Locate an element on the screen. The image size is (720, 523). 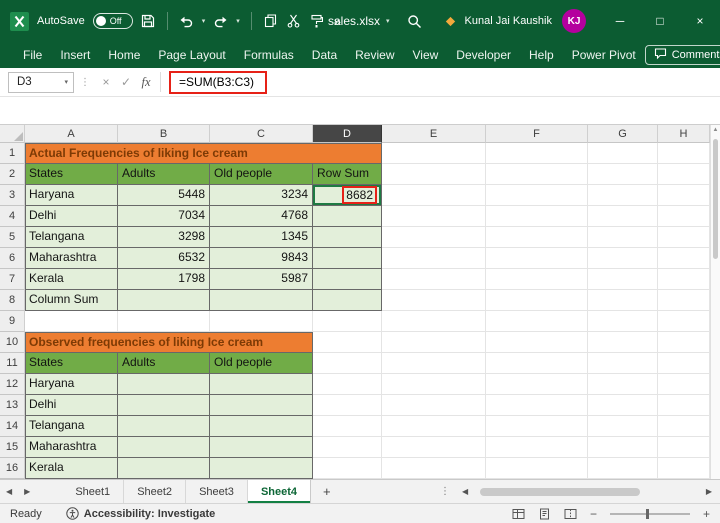
cell-F9 is located at coordinates (537, 321).